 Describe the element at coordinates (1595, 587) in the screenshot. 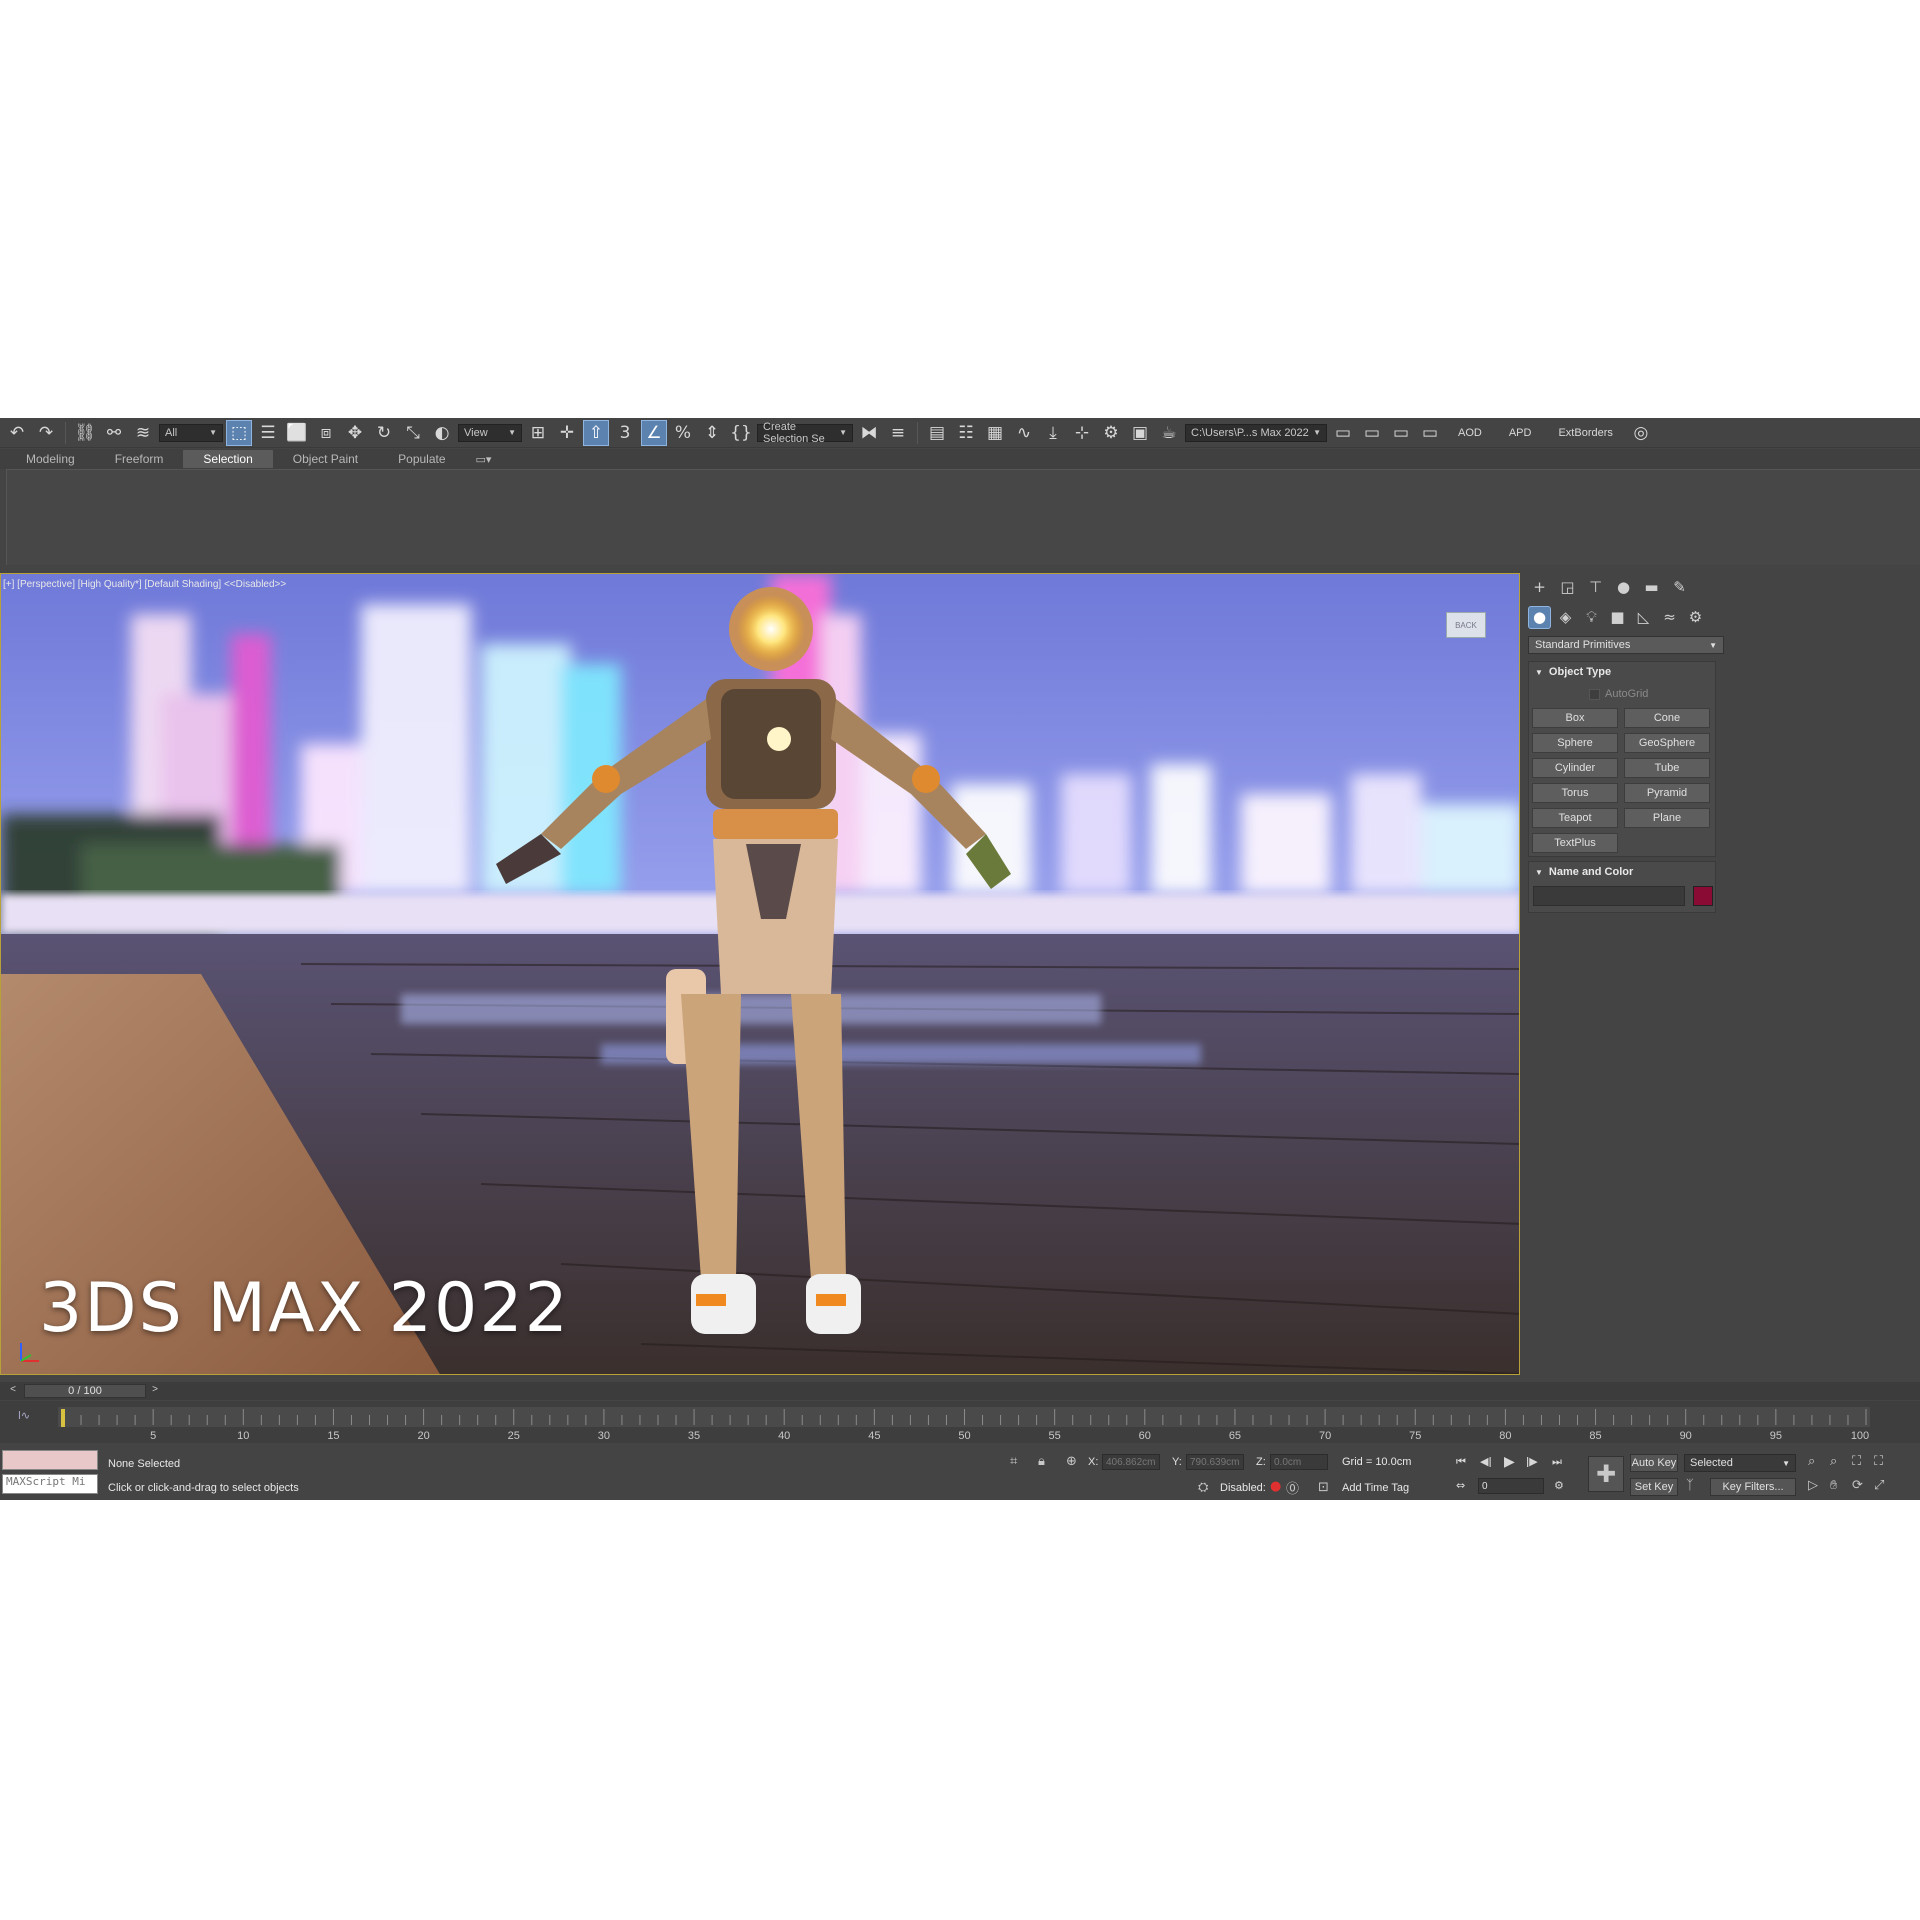

I see `hierarchy-tab-icon: ⊤` at that location.